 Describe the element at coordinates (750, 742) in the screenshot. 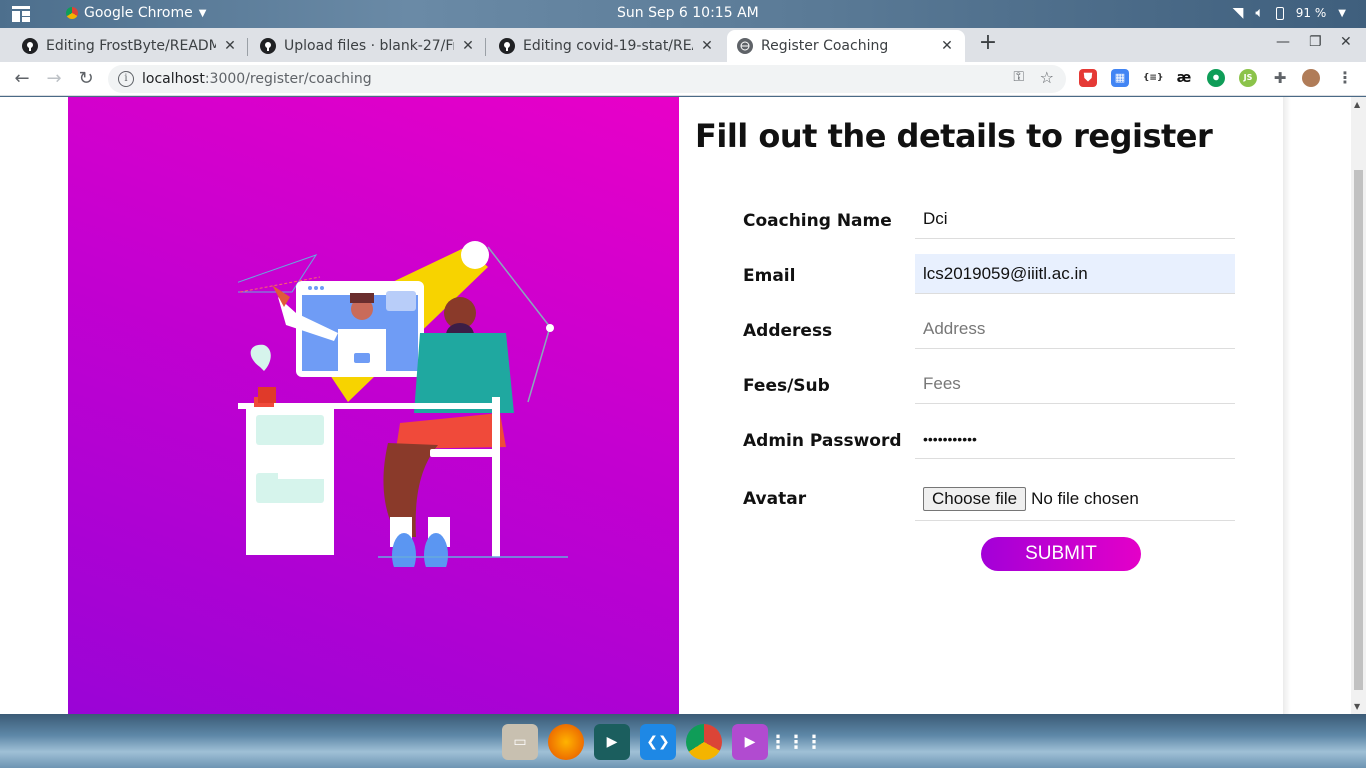

I see `media-player-icon: ▶` at that location.